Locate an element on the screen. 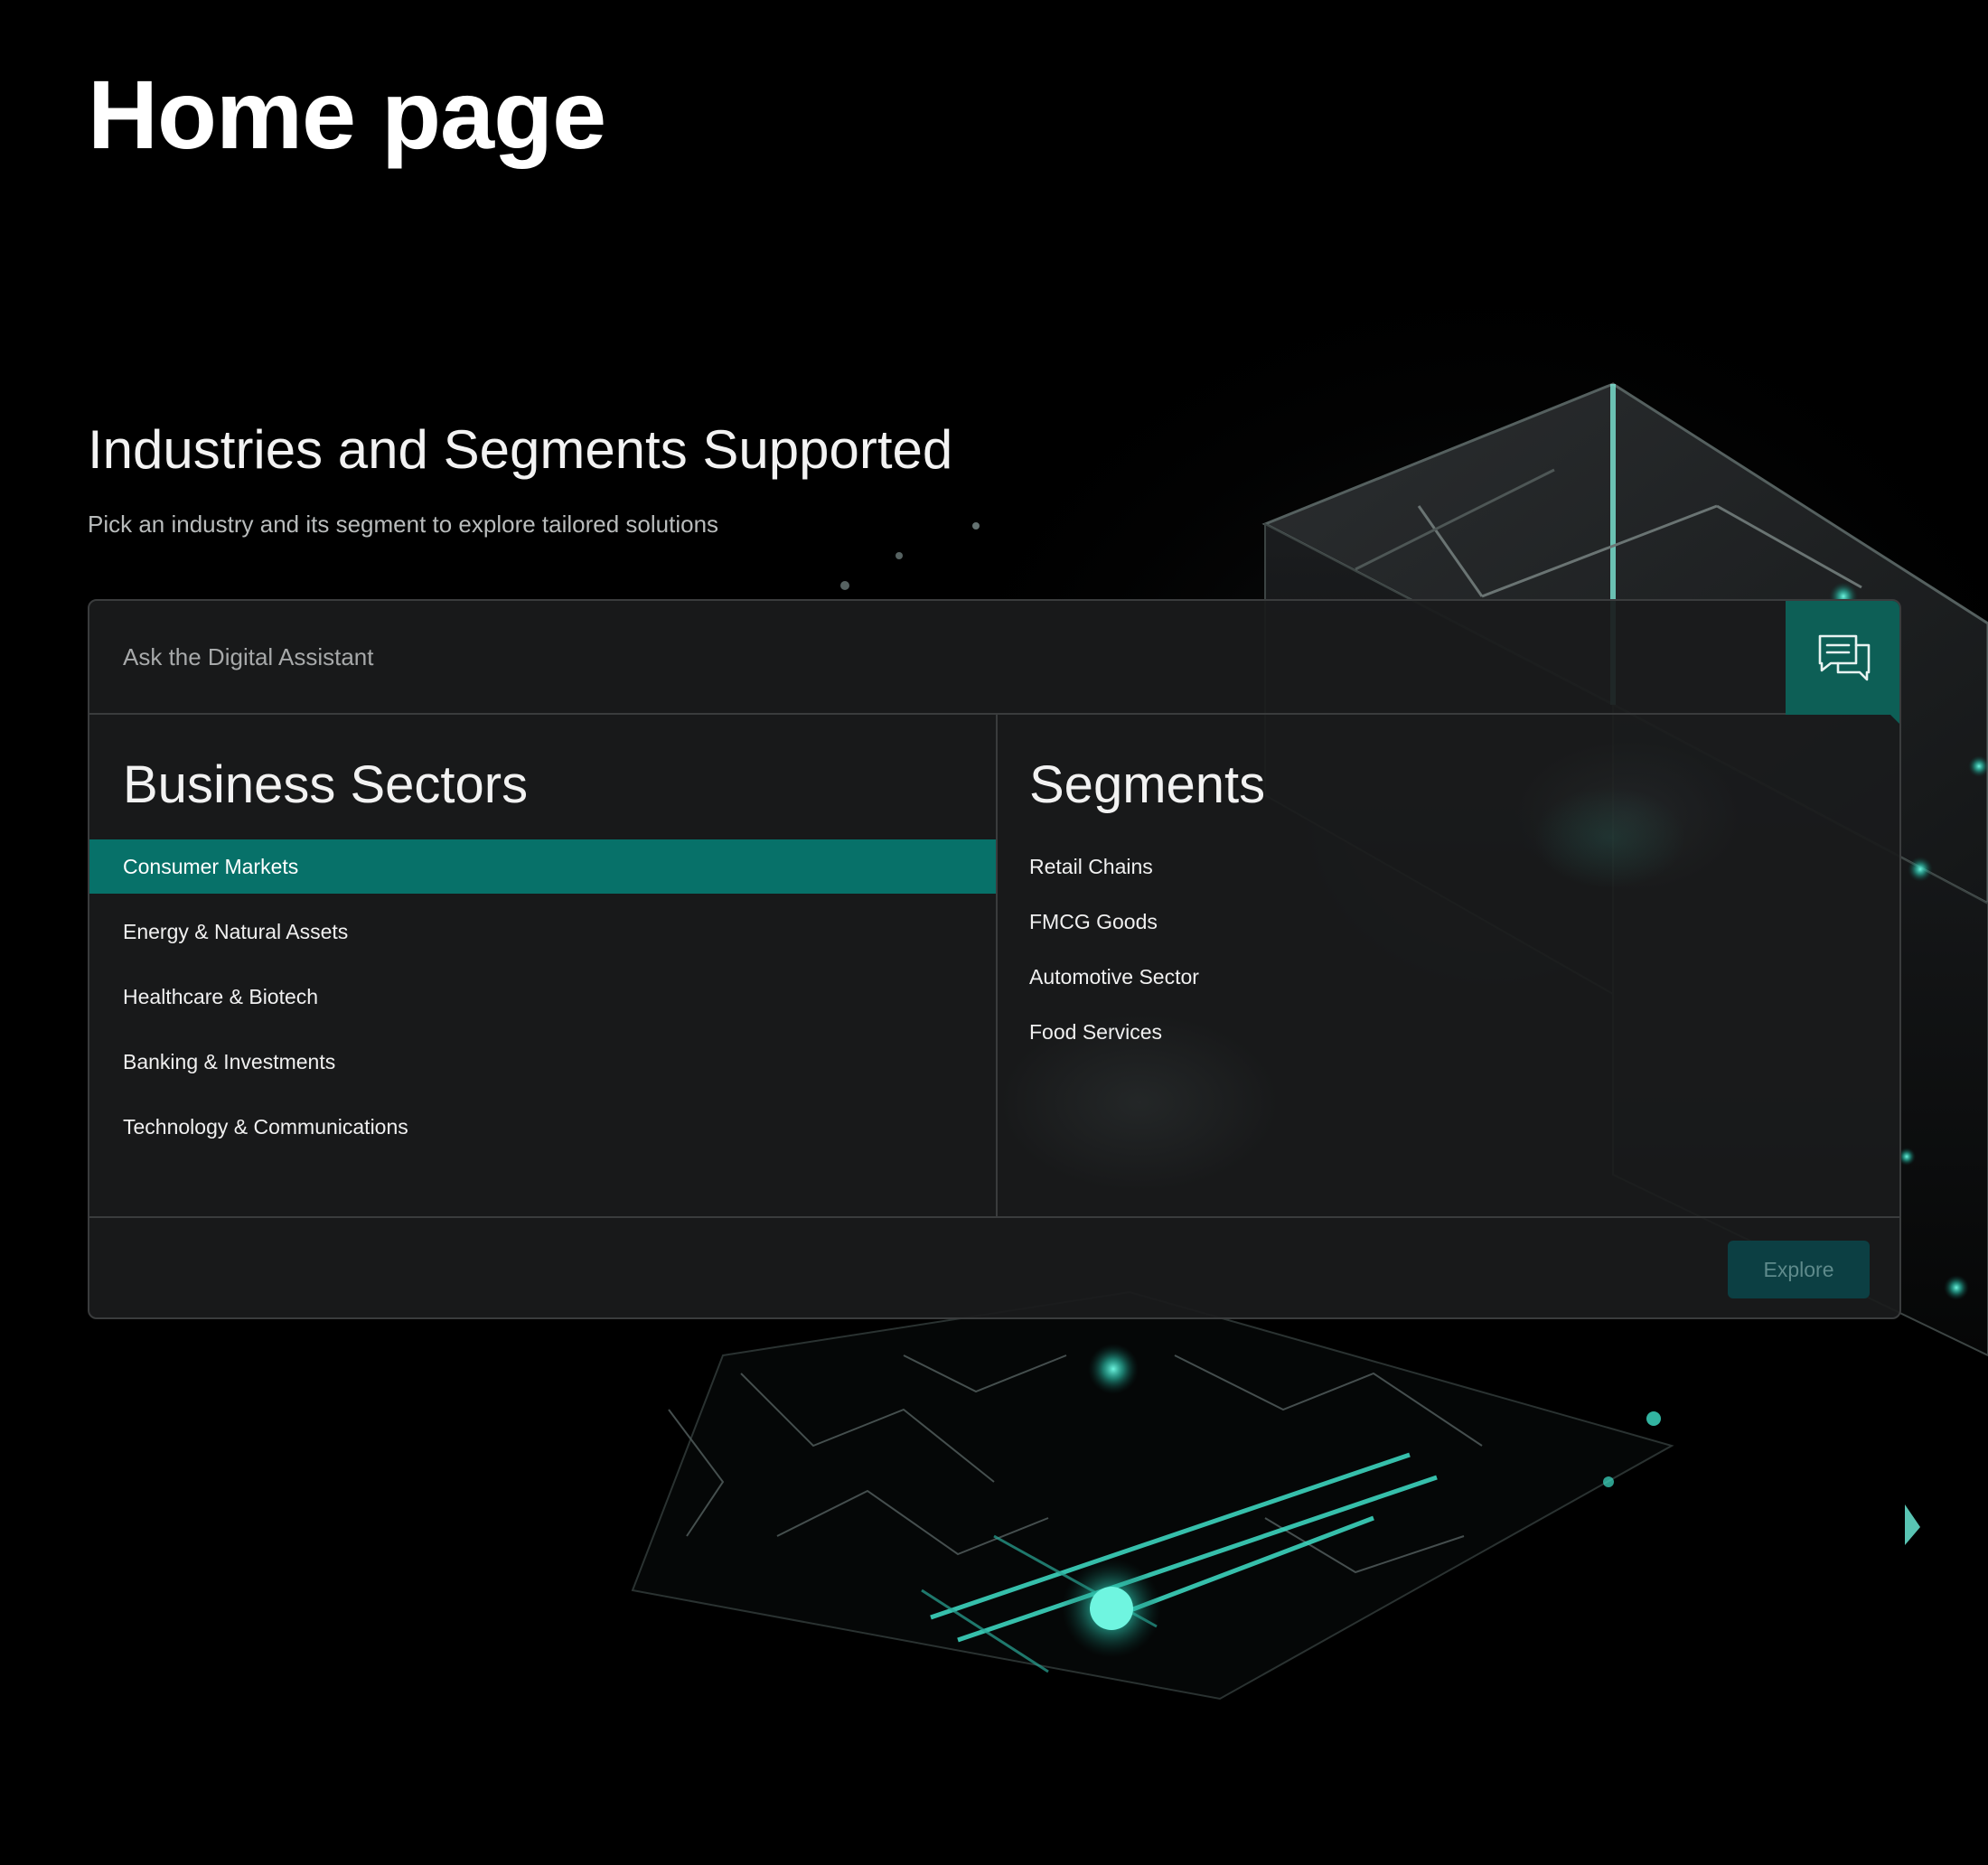 This screenshot has height=1865, width=1988. explore-button: Explore is located at coordinates (1799, 1269).